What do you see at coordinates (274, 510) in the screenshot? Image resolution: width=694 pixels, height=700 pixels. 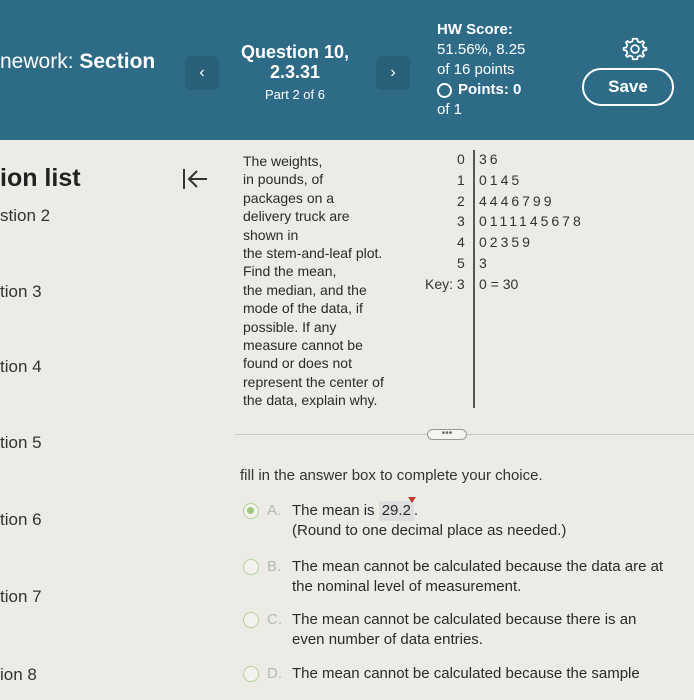 I see `option-letter: A.` at bounding box center [274, 510].